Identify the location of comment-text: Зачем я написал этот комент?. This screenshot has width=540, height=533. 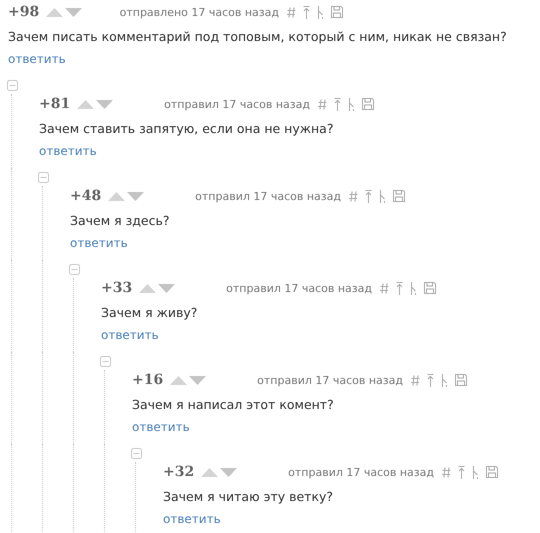
(233, 405).